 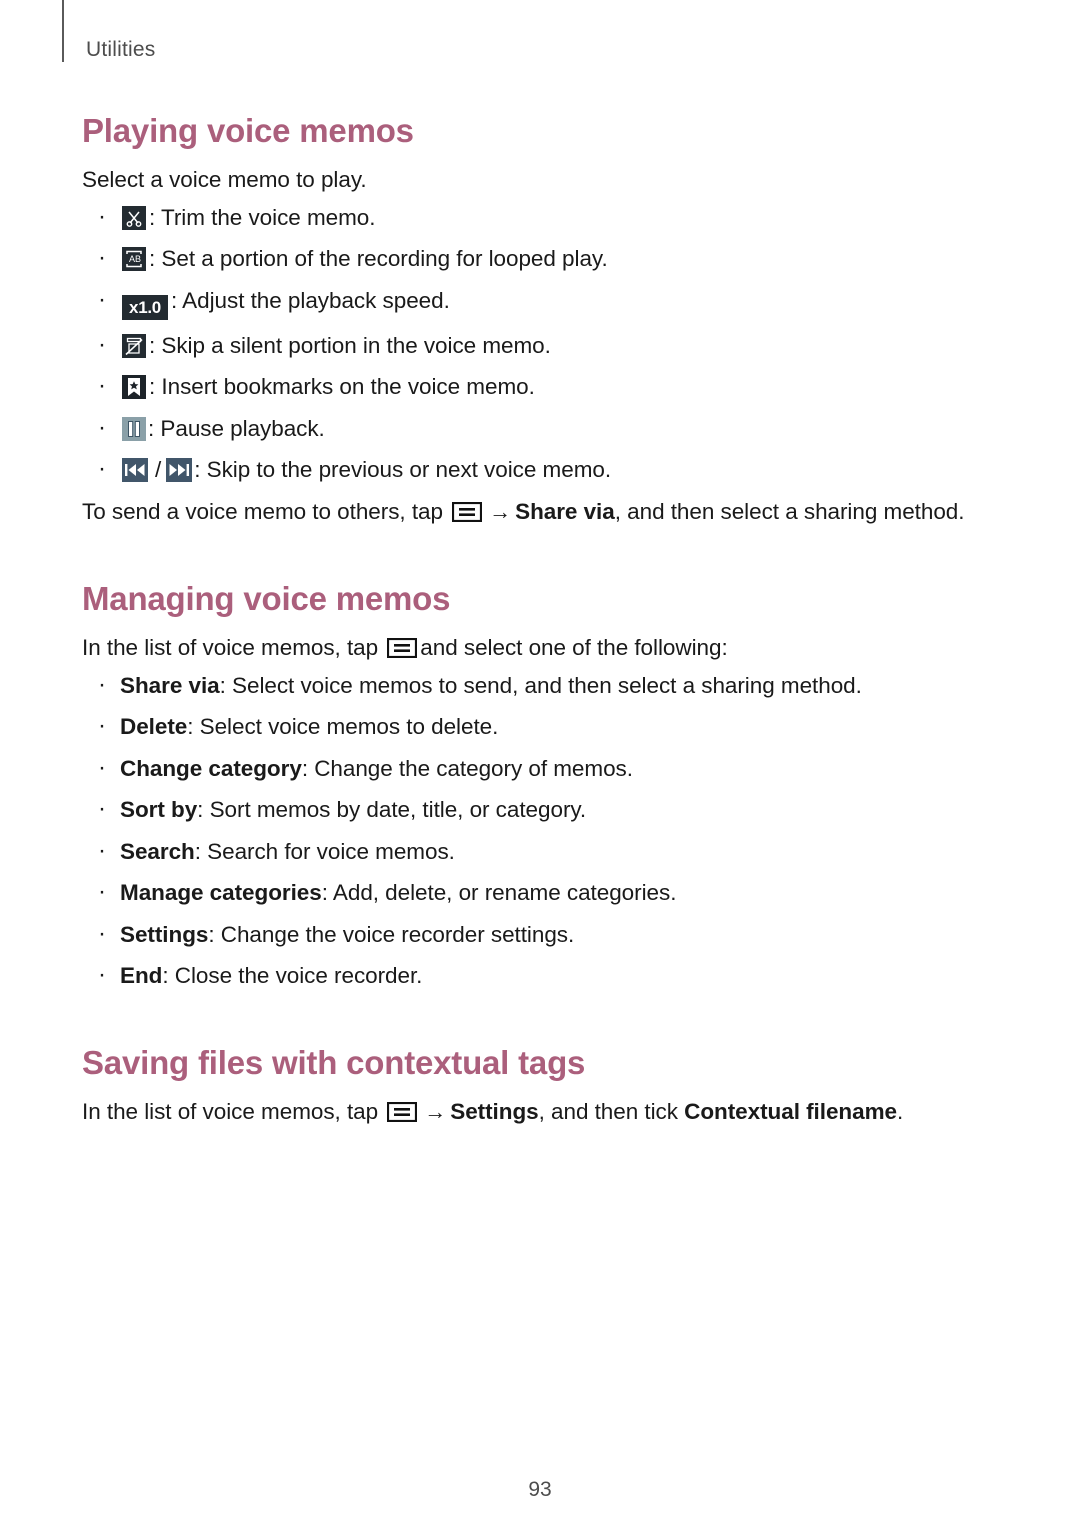 I want to click on list-item: End: Close the voice recorder., so click(x=532, y=975).